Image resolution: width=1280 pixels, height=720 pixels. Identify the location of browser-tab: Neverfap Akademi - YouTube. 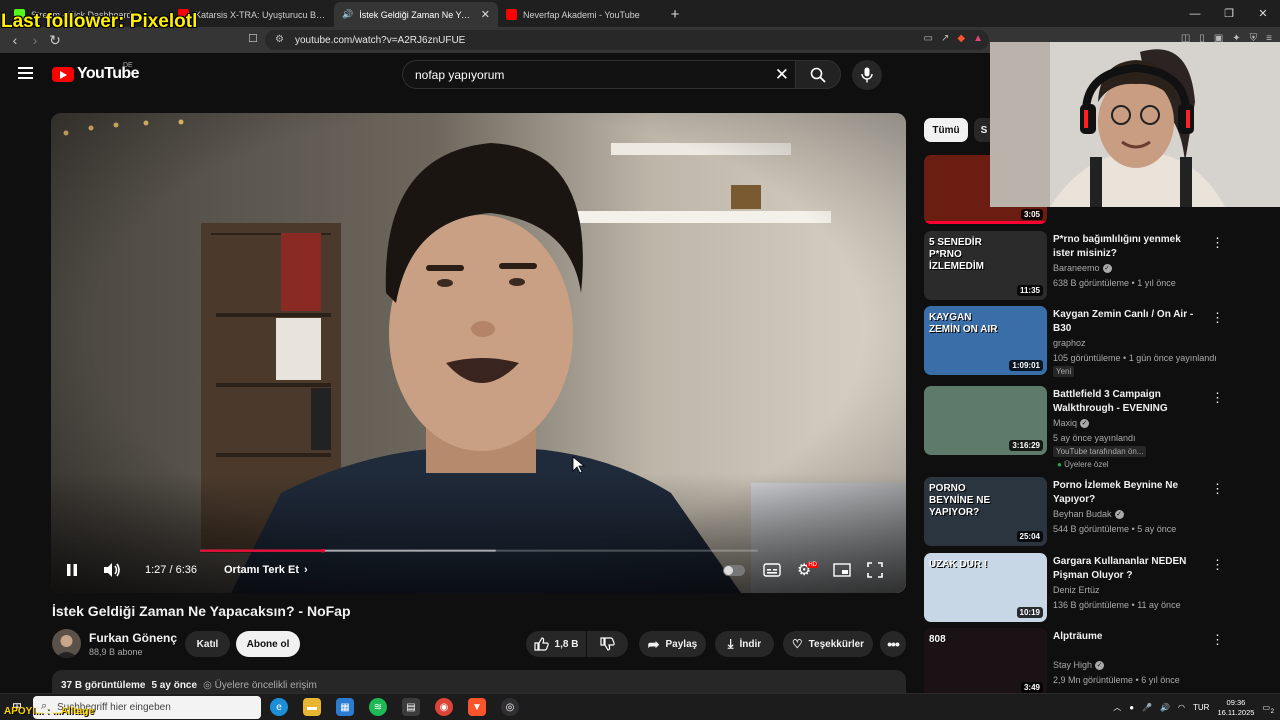
(580, 14).